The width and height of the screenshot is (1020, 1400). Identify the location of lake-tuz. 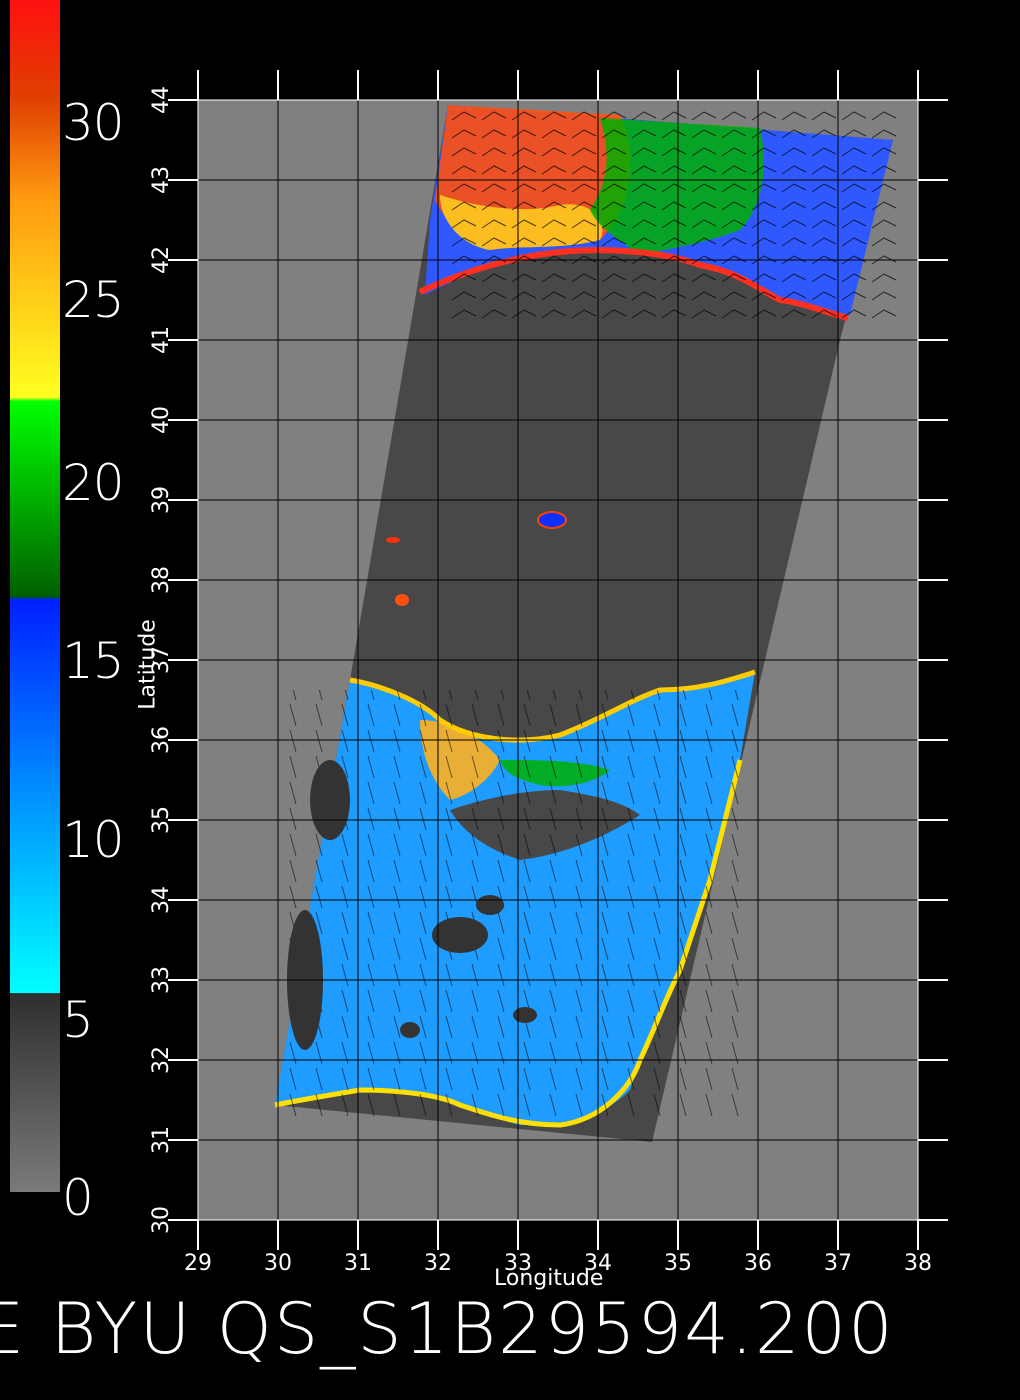
(552, 520).